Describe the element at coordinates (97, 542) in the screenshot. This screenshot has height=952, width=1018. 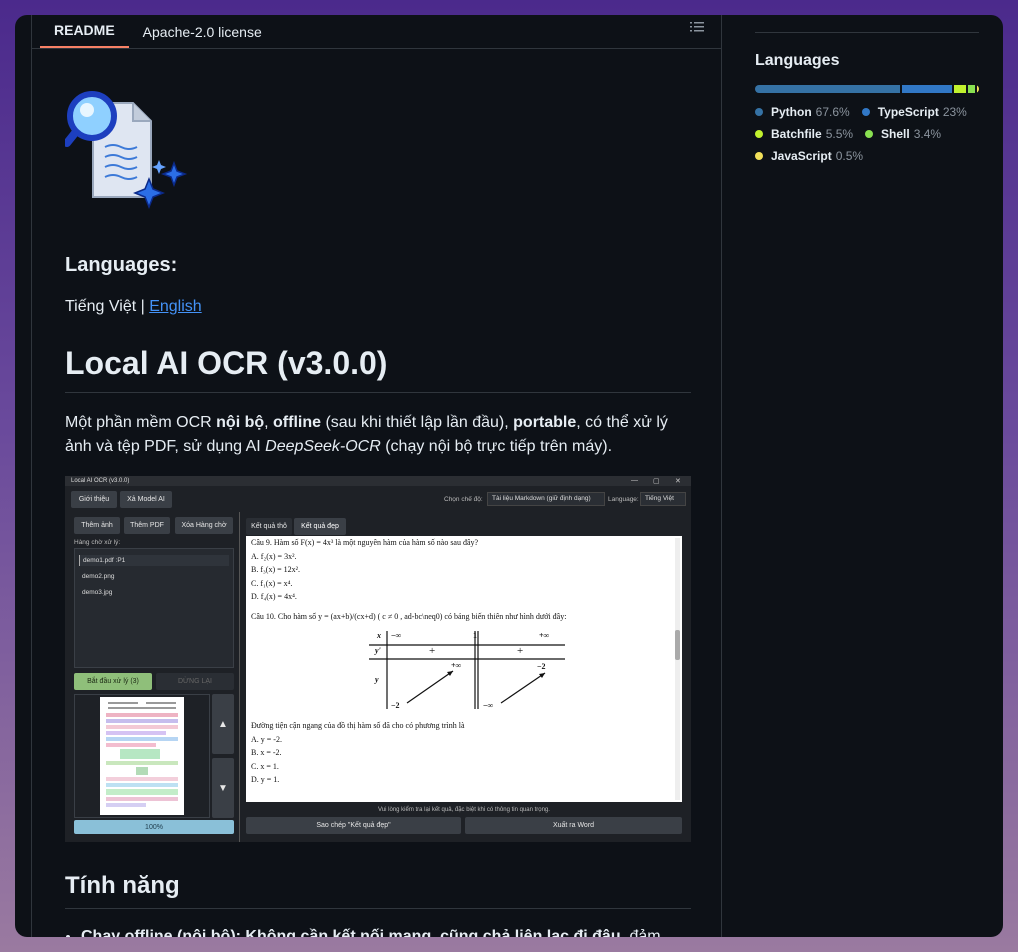
I see `app-queue-label: Hàng chờ xử lý:` at that location.